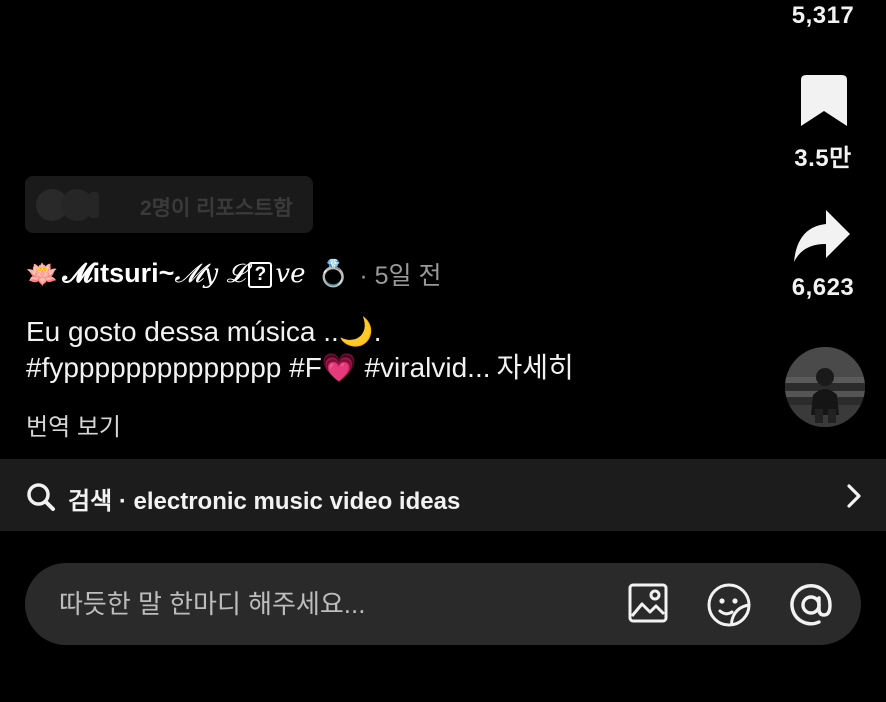  Describe the element at coordinates (339, 604) in the screenshot. I see `comment-input` at that location.